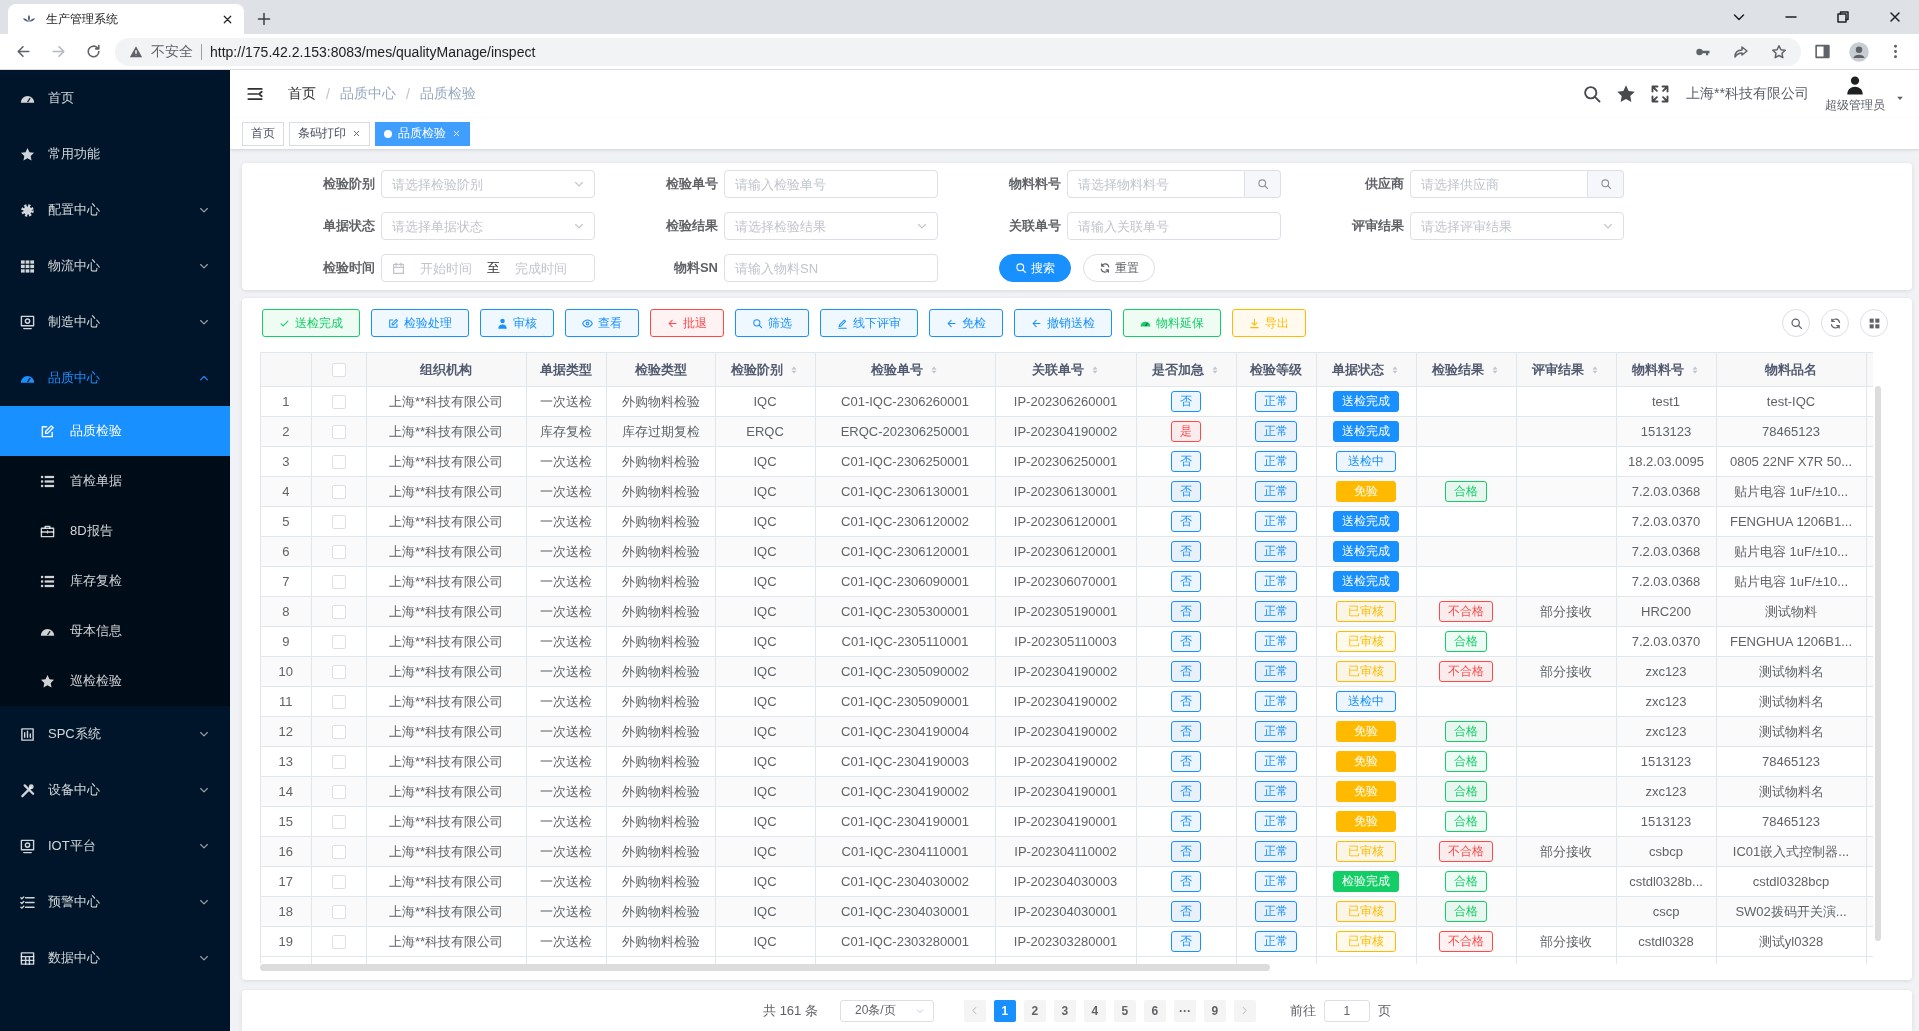 The image size is (1919, 1031). I want to click on sidebar-subitem: 巡检检验, so click(115, 681).